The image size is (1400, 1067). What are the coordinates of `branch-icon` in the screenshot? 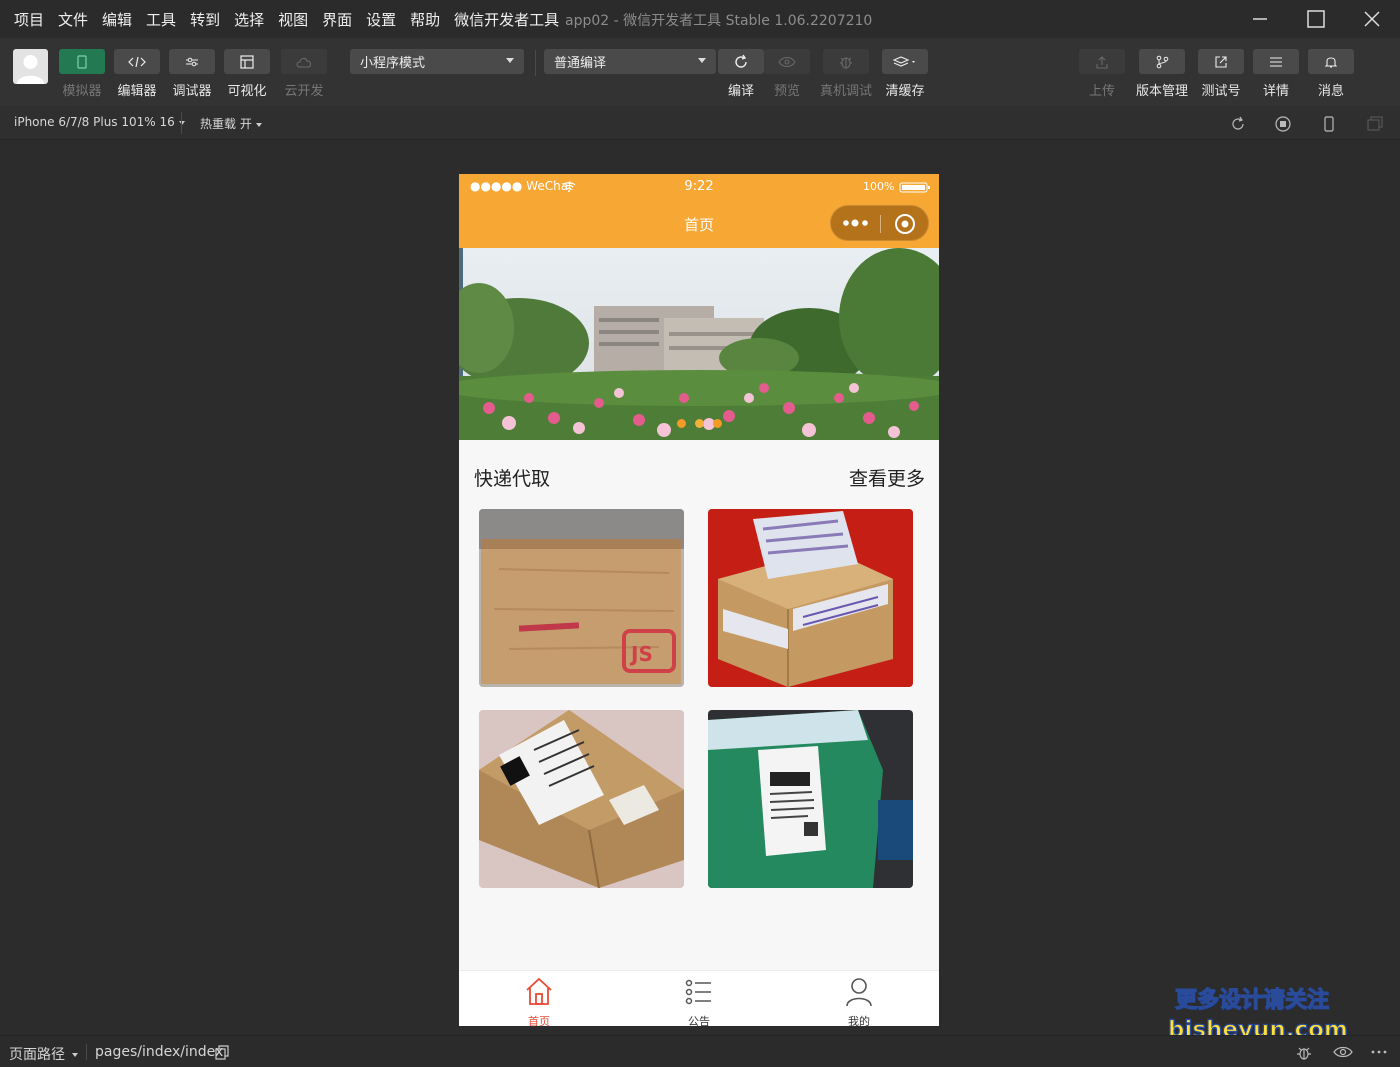 It's located at (1162, 61).